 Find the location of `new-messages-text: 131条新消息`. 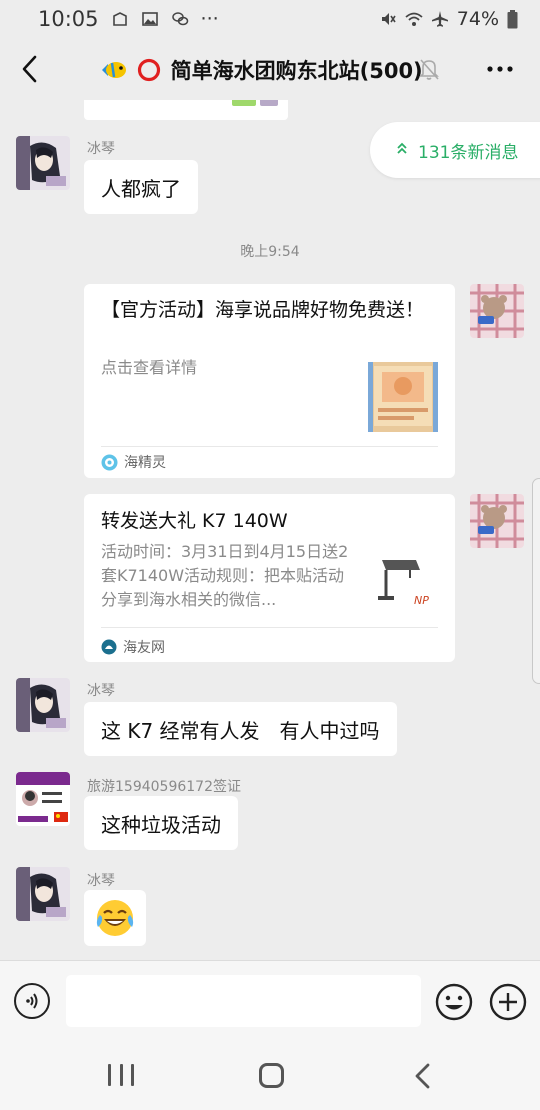

new-messages-text: 131条新消息 is located at coordinates (468, 152).